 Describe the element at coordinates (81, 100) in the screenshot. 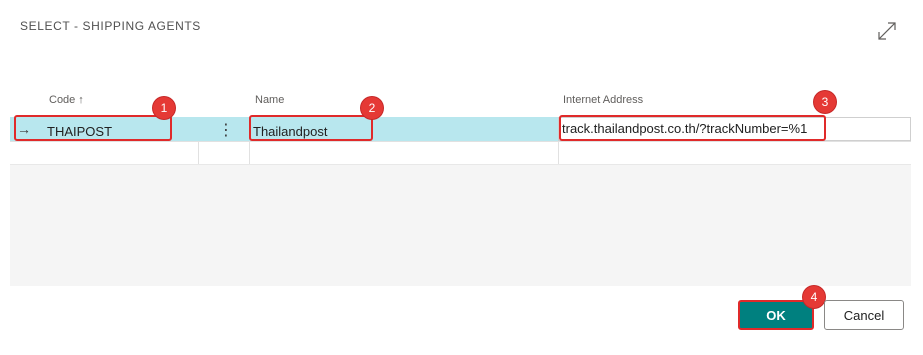

I see `sort-ascending-icon: ↑` at that location.